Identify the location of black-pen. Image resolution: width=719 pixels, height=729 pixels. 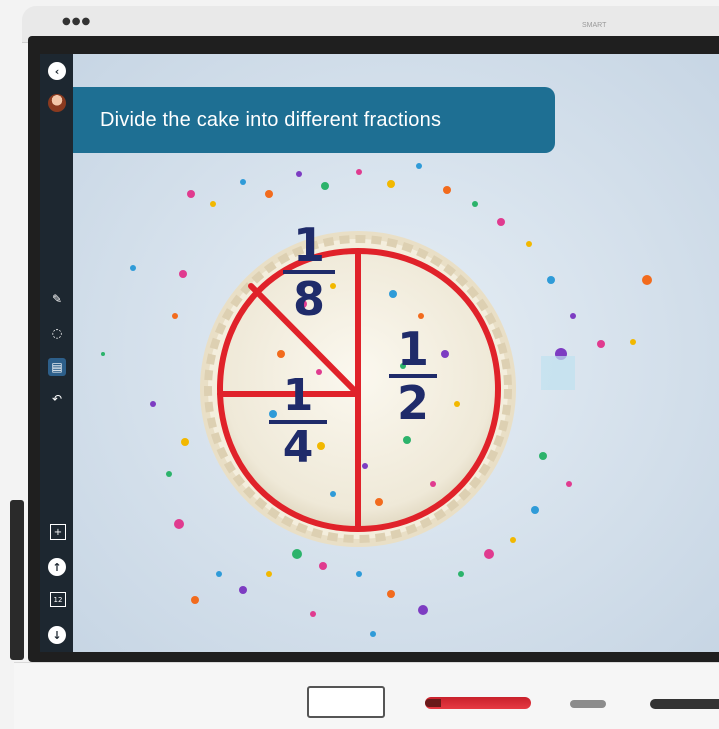
(684, 704).